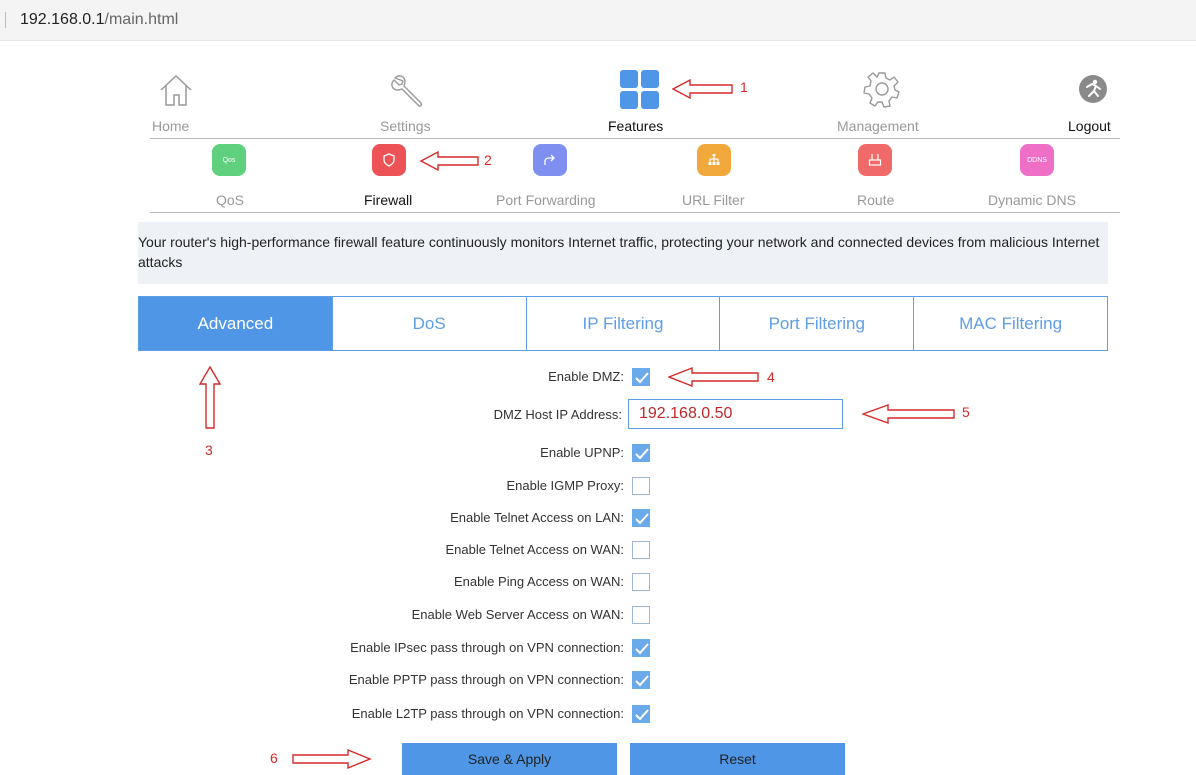  Describe the element at coordinates (966, 412) in the screenshot. I see `annotation-5: 5` at that location.